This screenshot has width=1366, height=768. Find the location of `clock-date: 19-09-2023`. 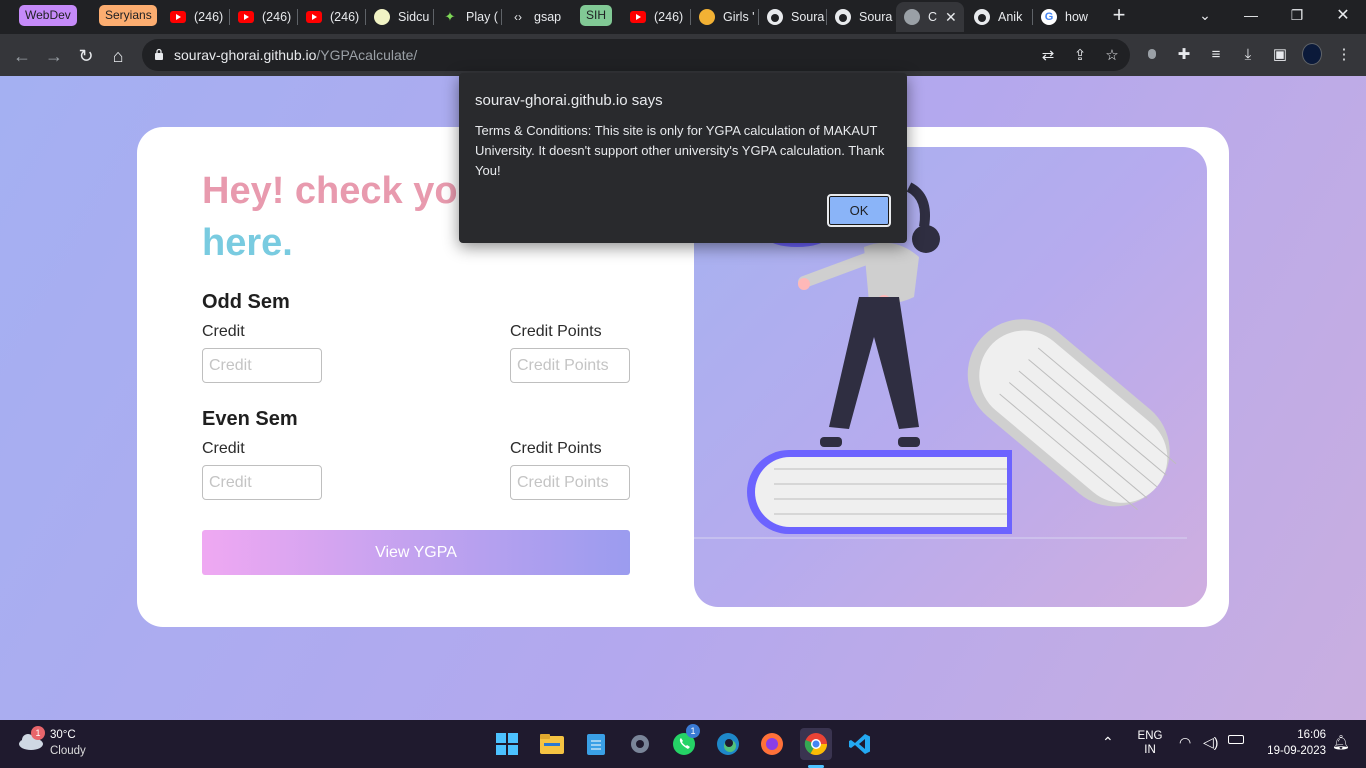

clock-date: 19-09-2023 is located at coordinates (1292, 751).